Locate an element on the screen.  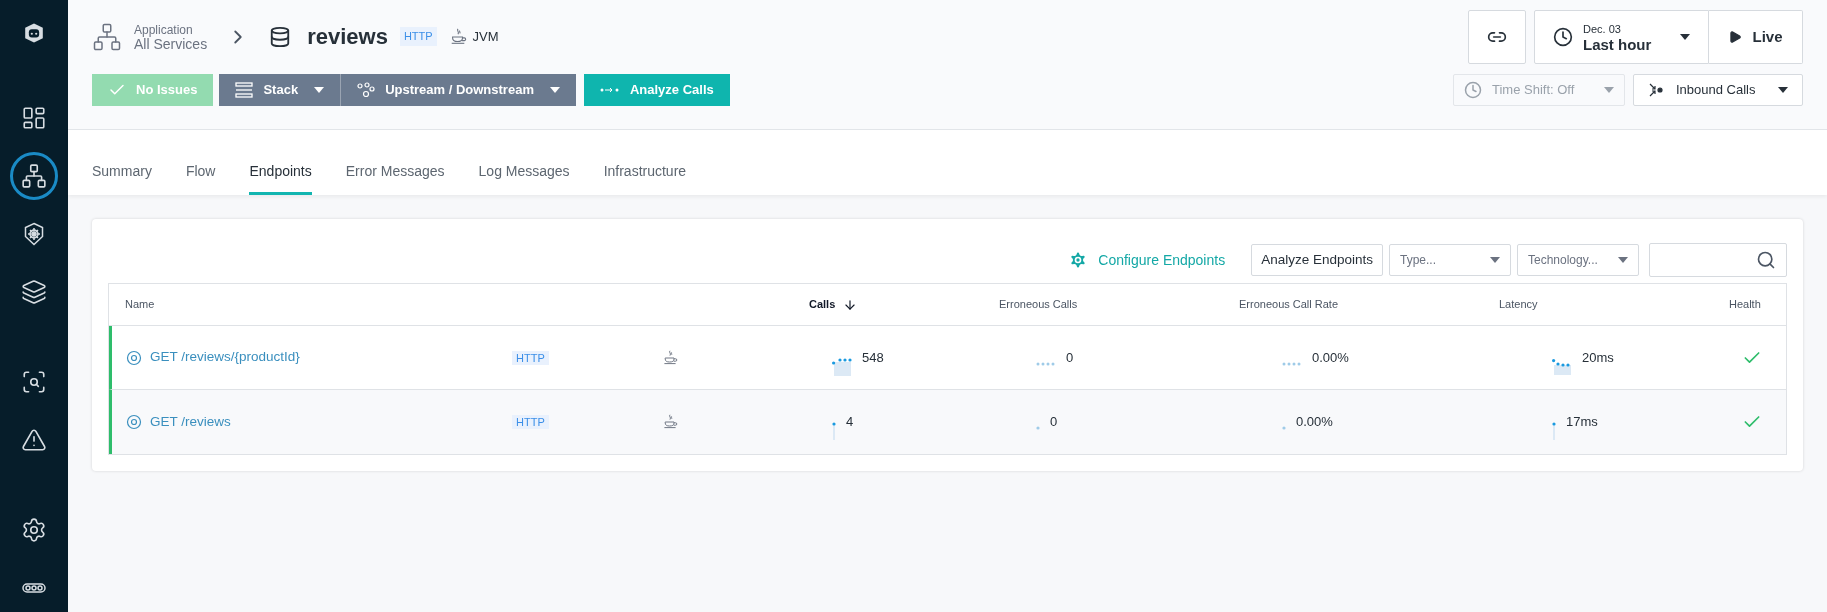
column-header: Erroneous Calls is located at coordinates (1119, 304).